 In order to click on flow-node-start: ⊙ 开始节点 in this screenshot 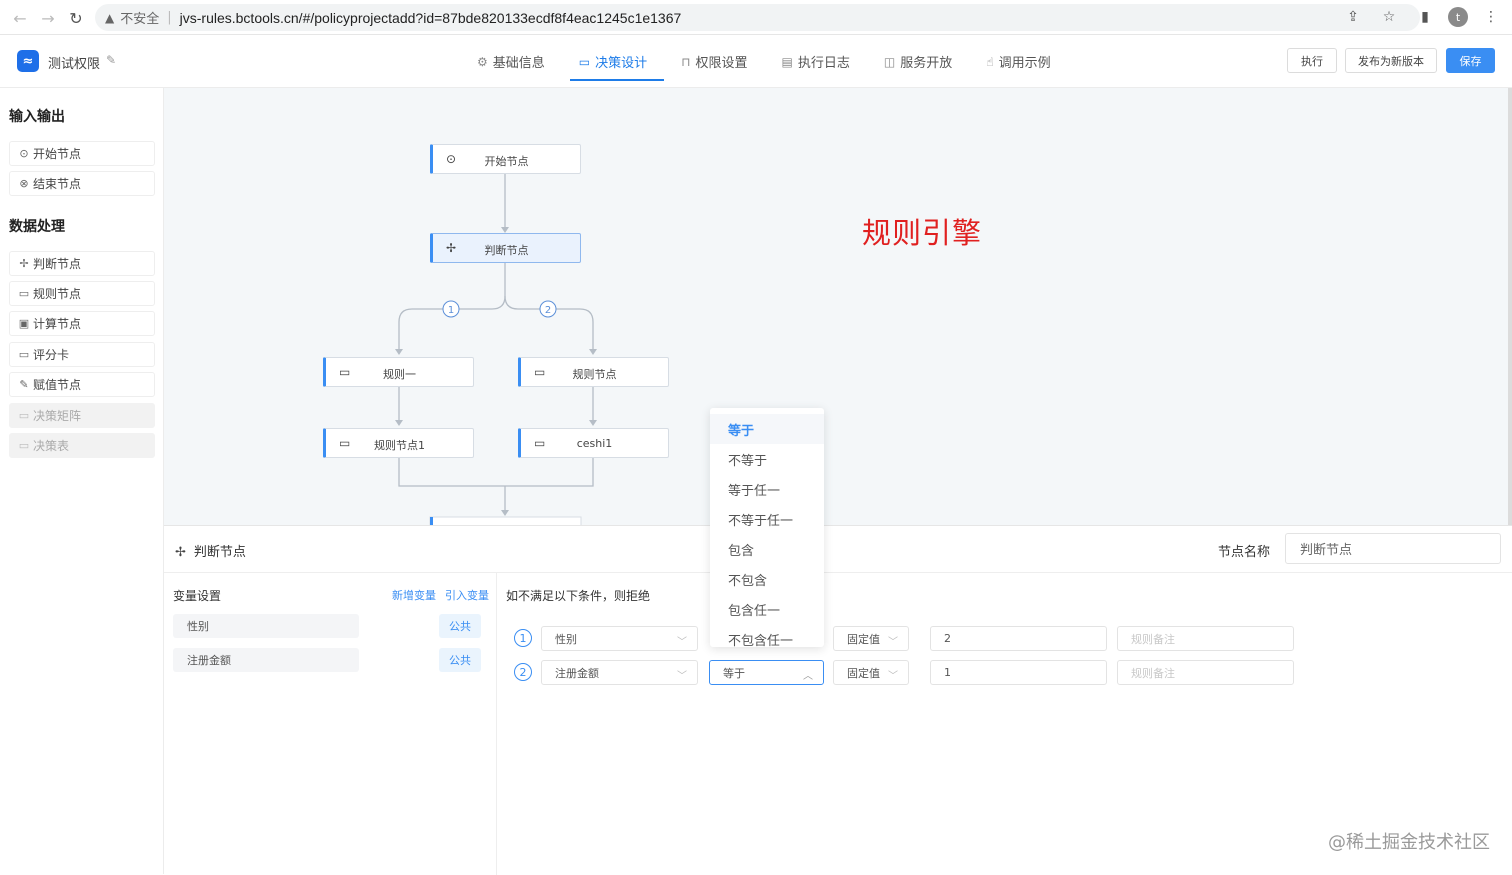, I will do `click(505, 159)`.